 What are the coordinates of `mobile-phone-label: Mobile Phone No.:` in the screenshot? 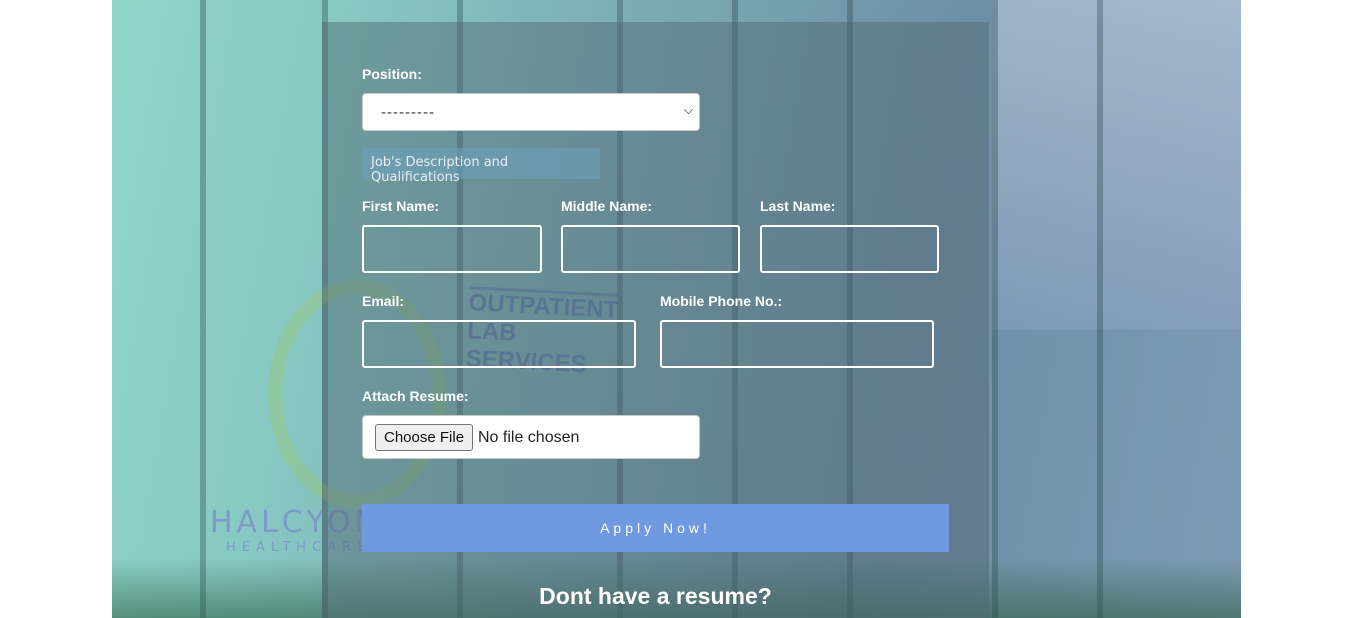 It's located at (721, 301).